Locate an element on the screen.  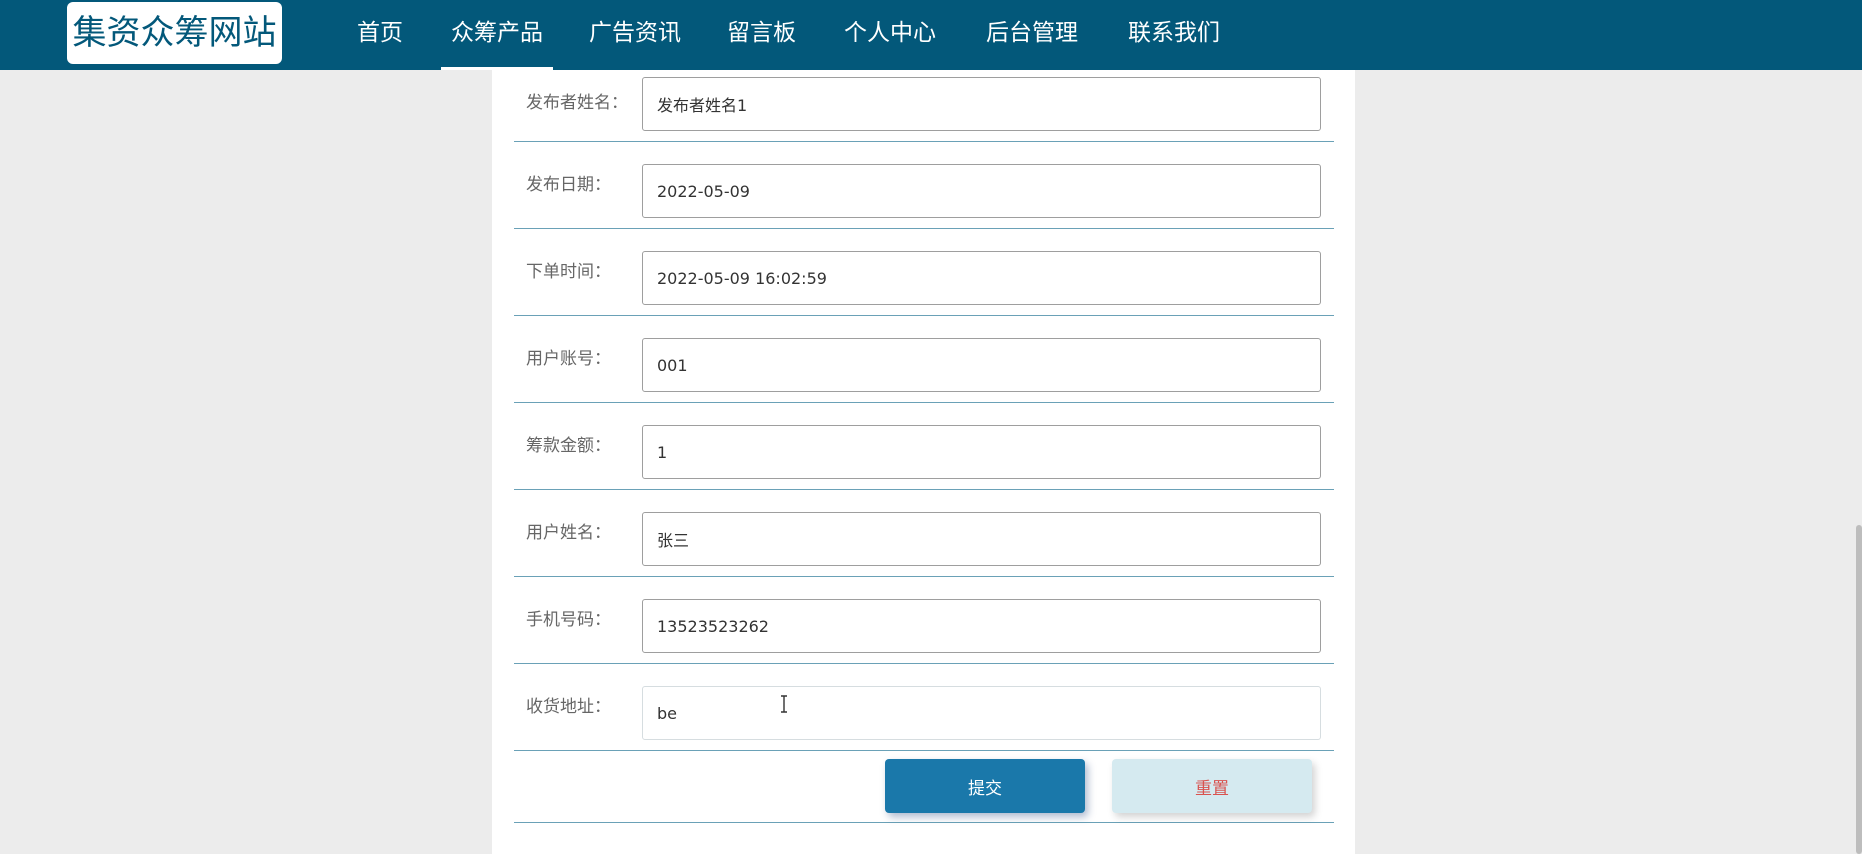
nav-admin: 后台管理 is located at coordinates (1032, 35).